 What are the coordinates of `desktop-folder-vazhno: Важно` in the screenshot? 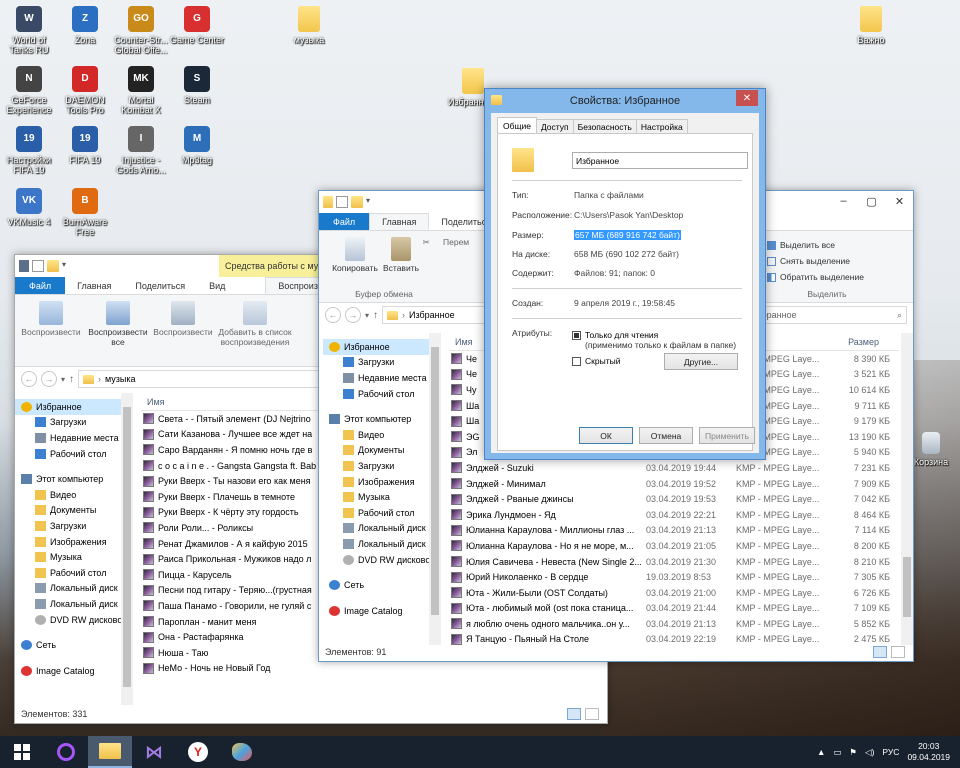 It's located at (871, 25).